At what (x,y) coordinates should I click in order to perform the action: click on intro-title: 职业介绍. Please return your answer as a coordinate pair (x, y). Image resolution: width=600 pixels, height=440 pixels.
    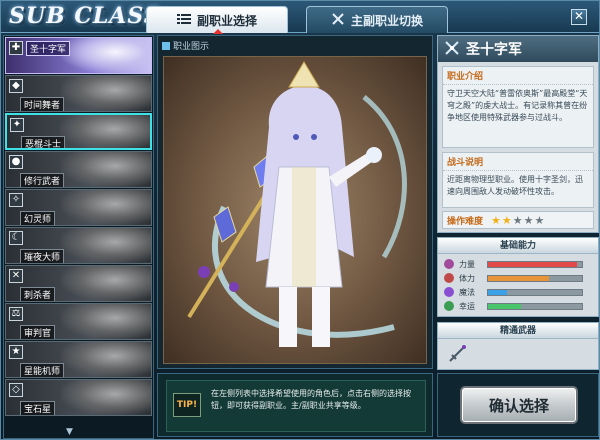
    Looking at the image, I should click on (518, 76).